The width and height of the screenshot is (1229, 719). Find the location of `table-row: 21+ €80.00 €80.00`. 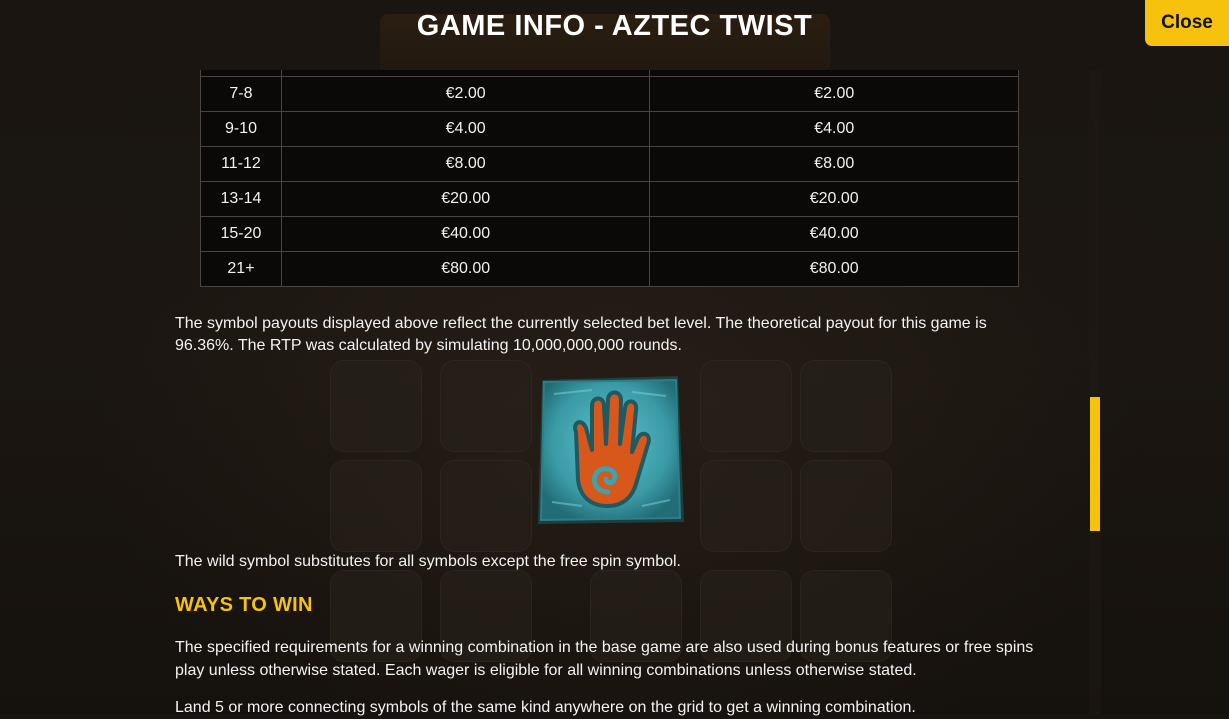

table-row: 21+ €80.00 €80.00 is located at coordinates (609, 269).